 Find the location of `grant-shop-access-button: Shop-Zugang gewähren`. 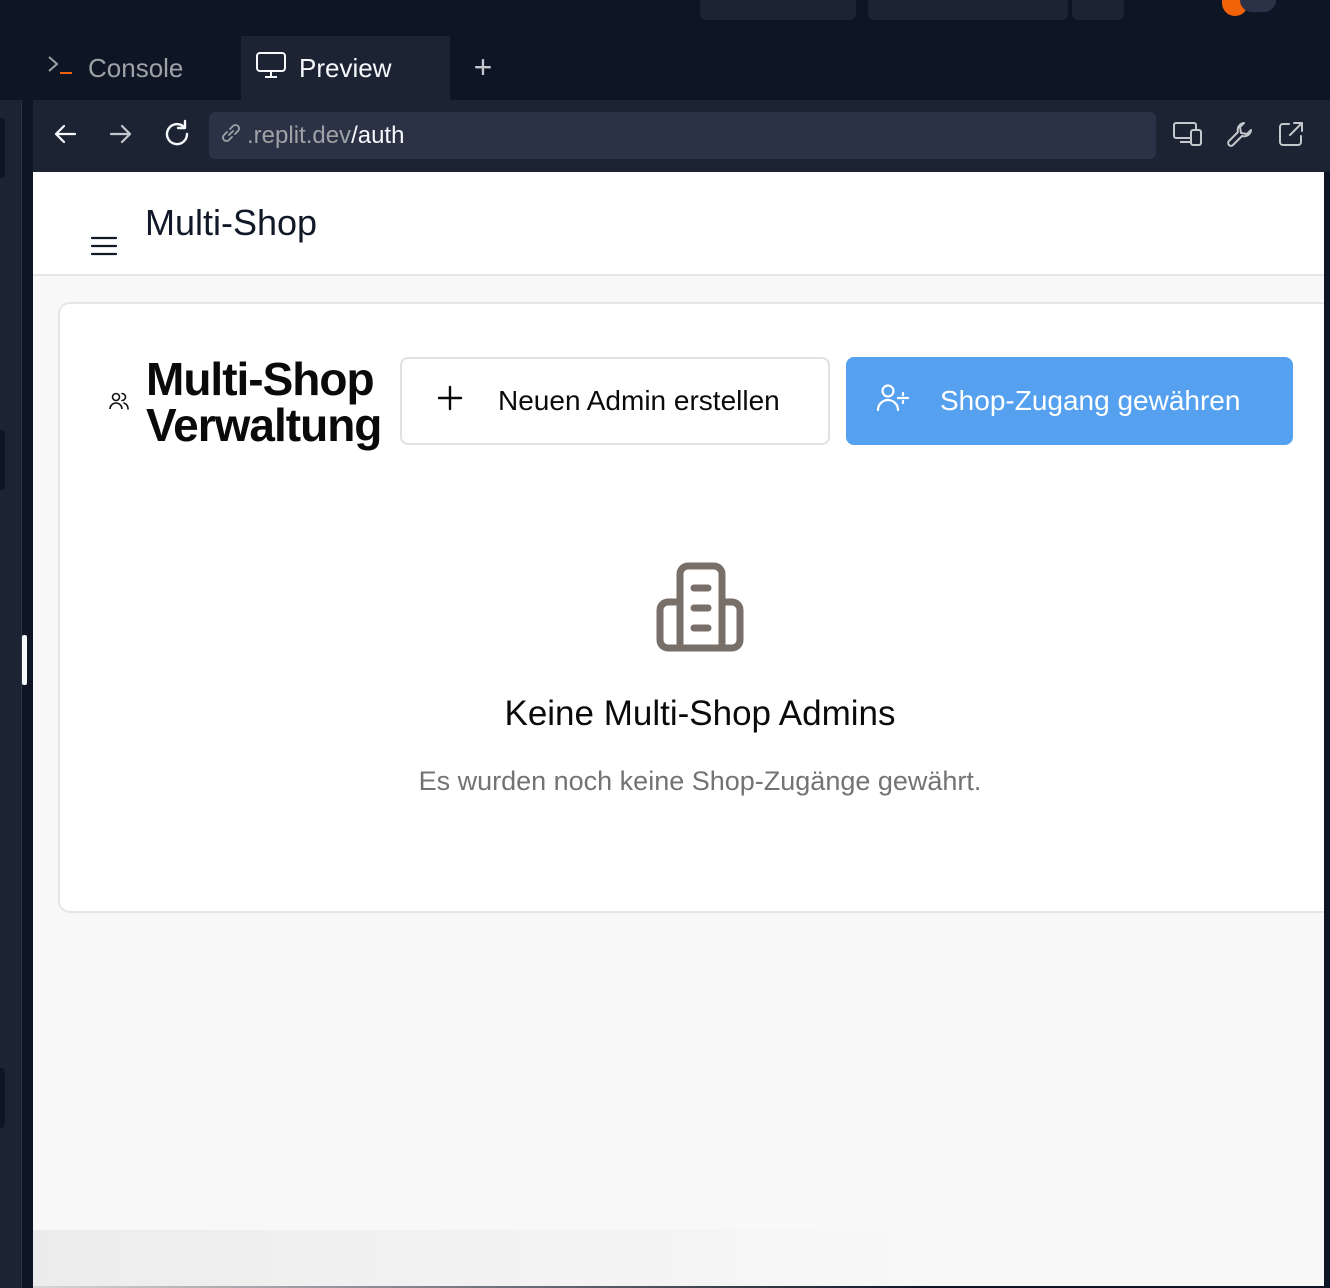

grant-shop-access-button: Shop-Zugang gewähren is located at coordinates (1069, 401).